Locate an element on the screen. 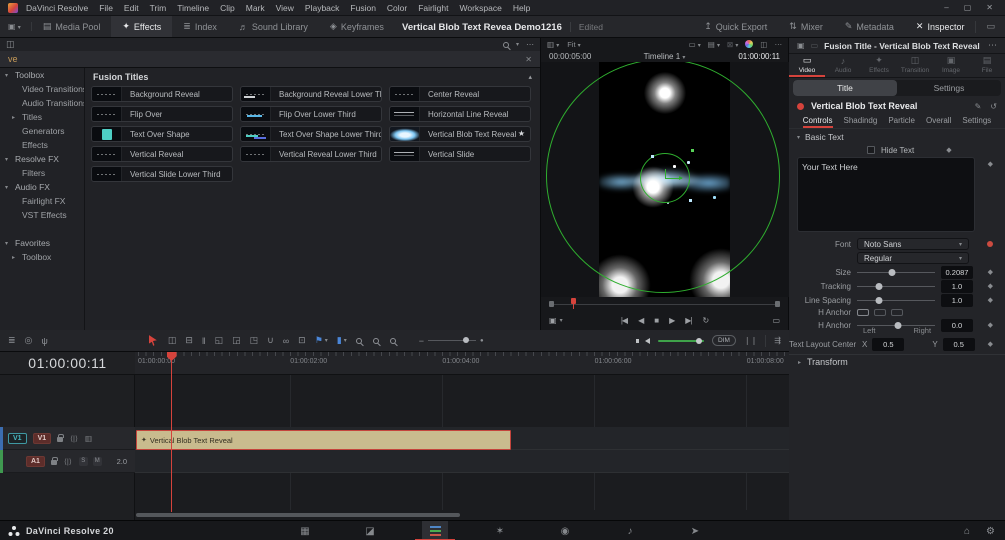 The width and height of the screenshot is (1005, 540). loop-region-icon: ▭ is located at coordinates (776, 320).